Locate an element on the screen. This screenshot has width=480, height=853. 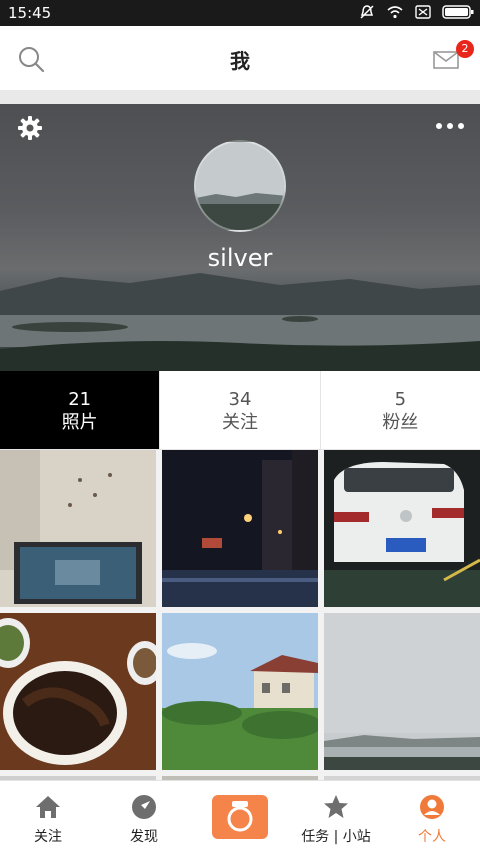
camera-button is located at coordinates (240, 817).